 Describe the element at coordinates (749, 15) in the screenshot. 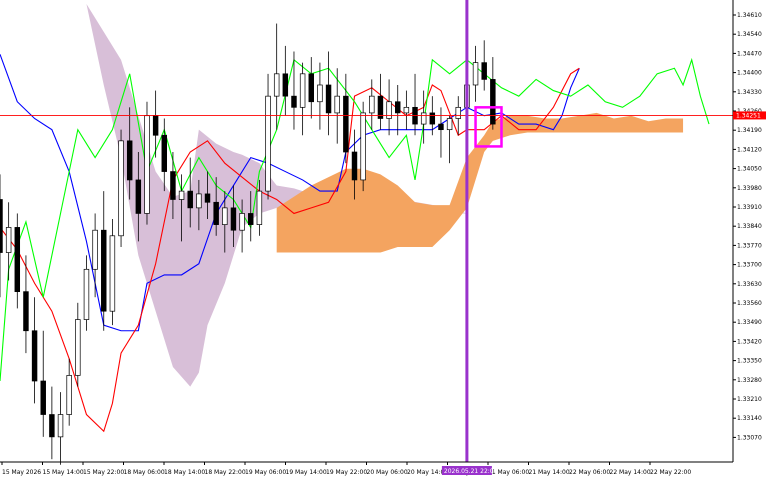

I see `y-tick-label: 1.34610` at that location.